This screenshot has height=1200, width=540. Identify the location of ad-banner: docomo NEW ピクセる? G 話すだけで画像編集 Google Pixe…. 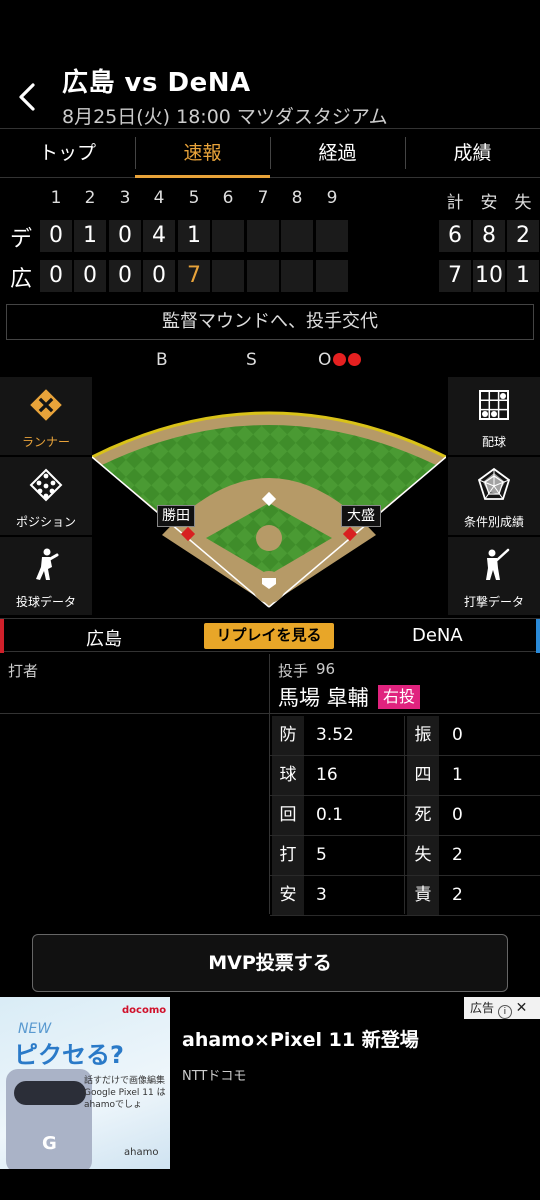
(270, 1083).